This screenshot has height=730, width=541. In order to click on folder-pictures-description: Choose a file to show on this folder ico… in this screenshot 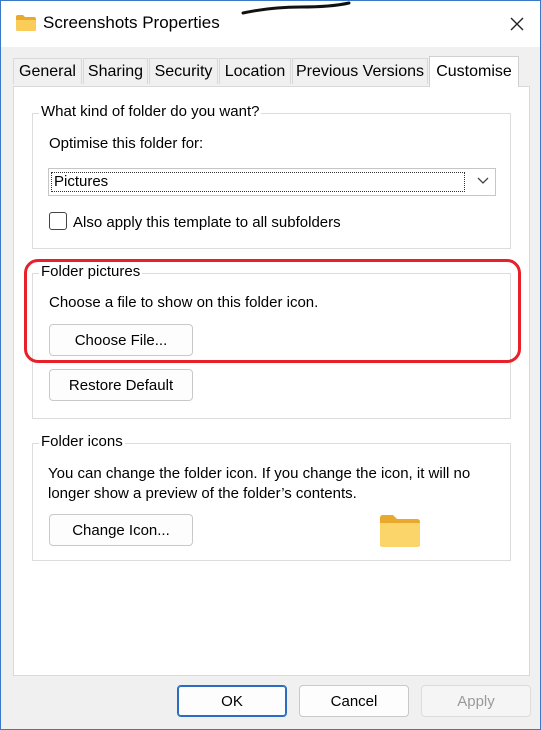, I will do `click(184, 302)`.